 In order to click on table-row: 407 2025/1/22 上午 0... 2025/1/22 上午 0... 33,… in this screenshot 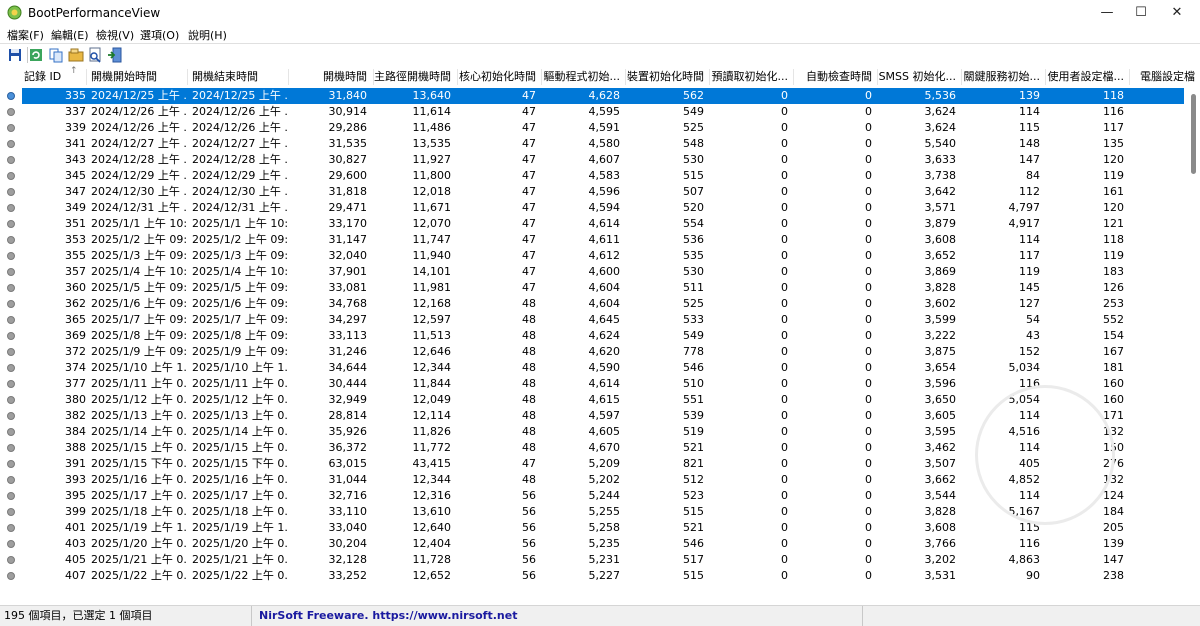, I will do `click(594, 576)`.